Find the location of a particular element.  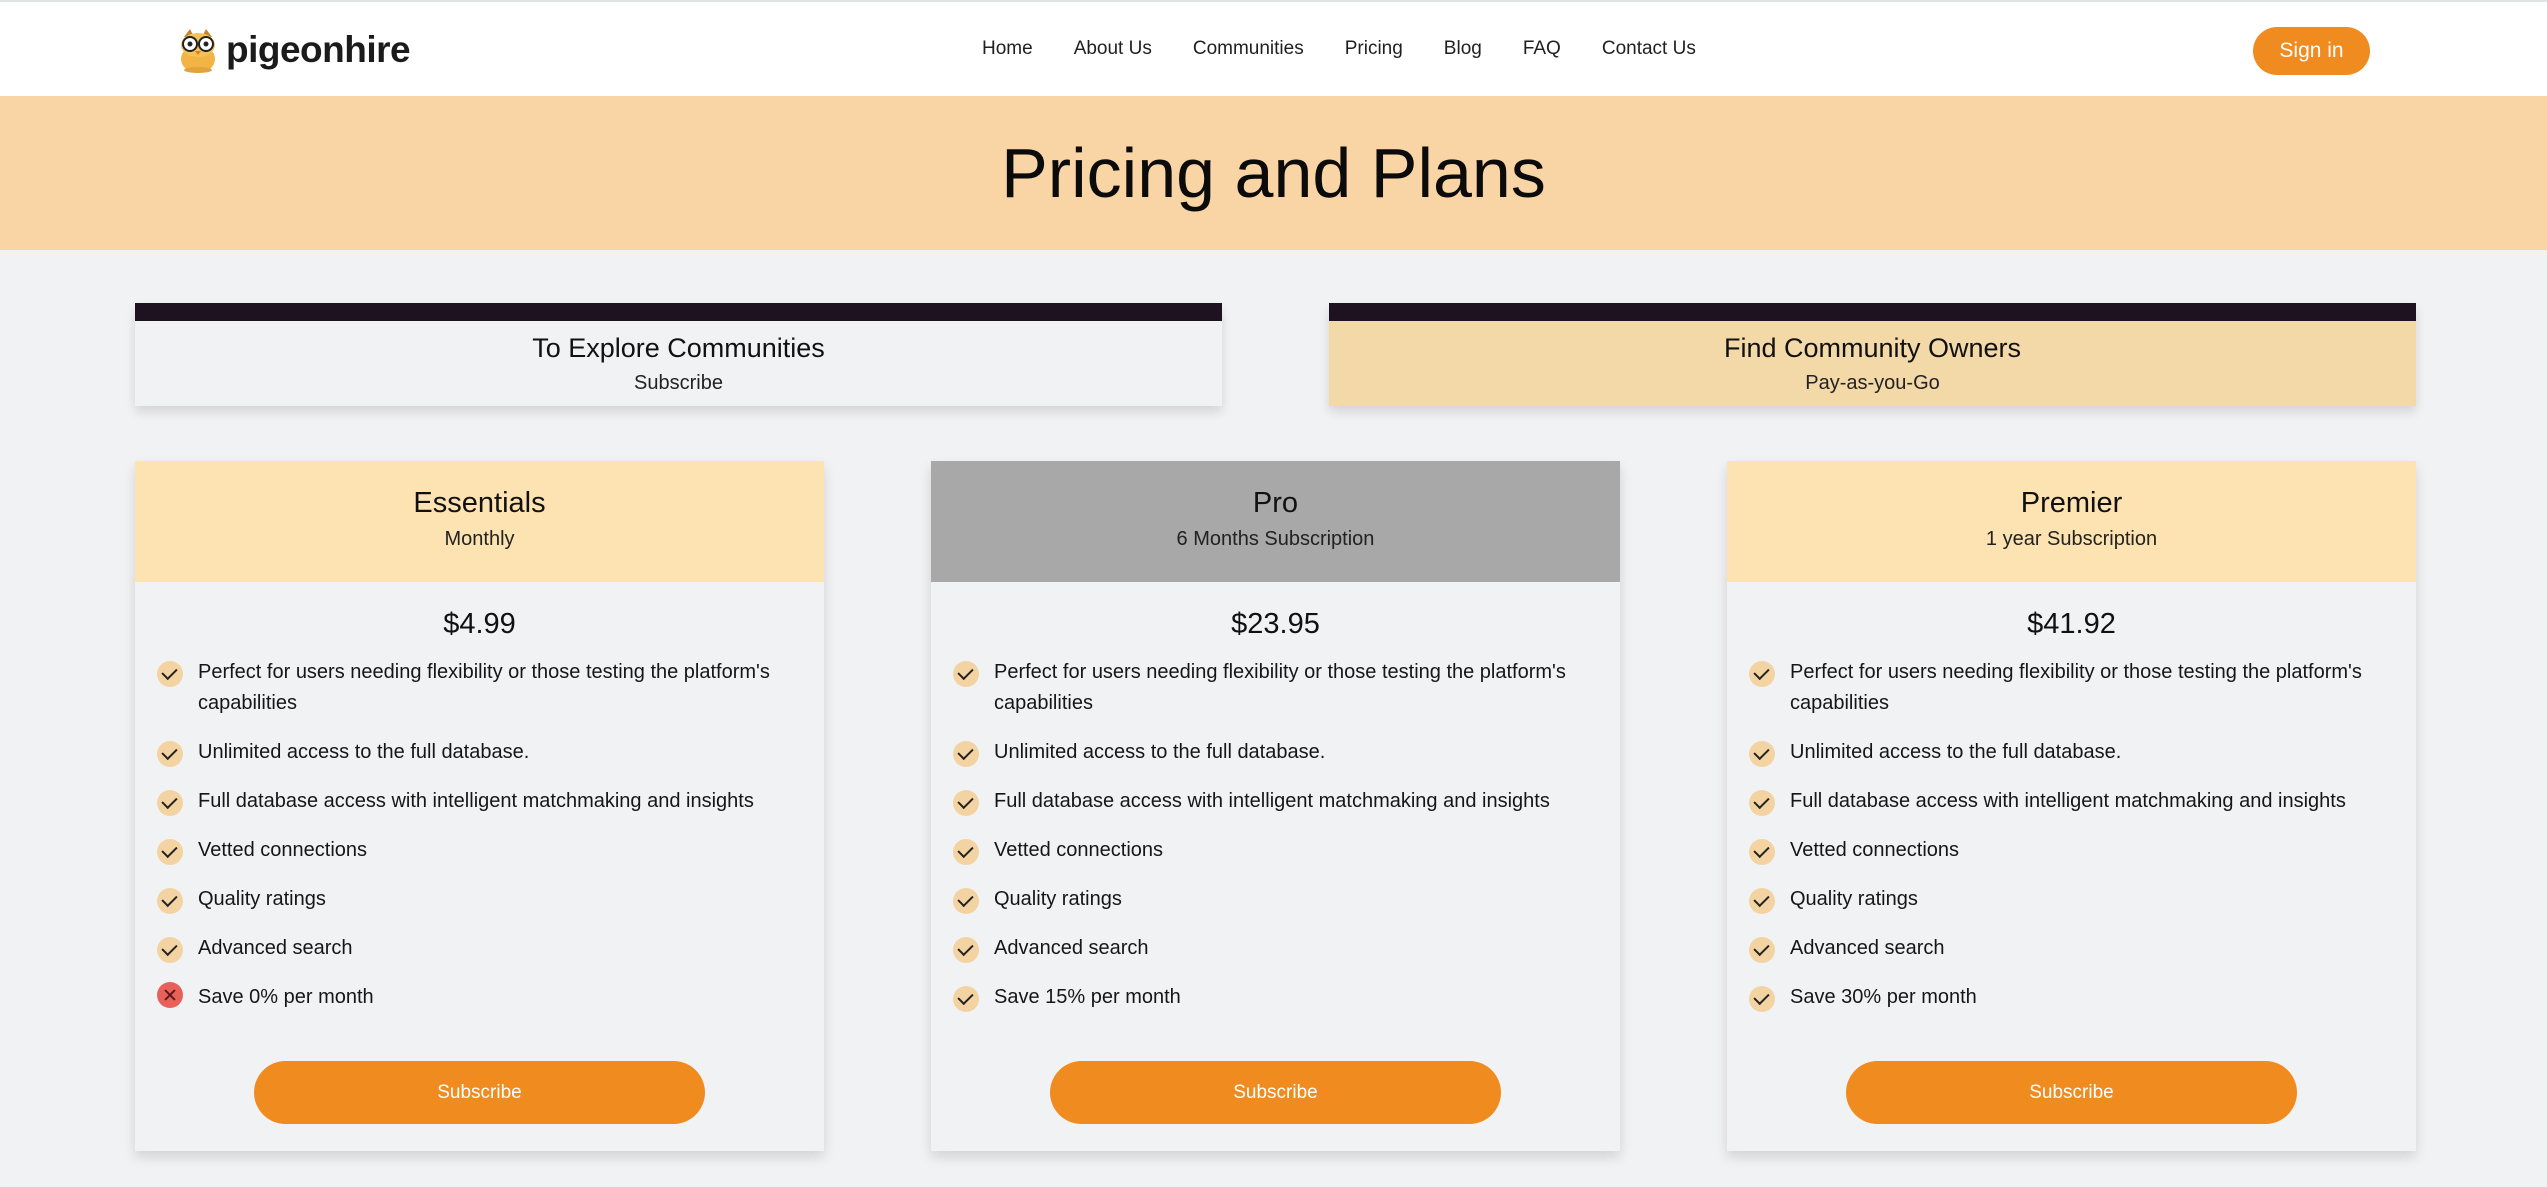

tab-title: To Explore Communities is located at coordinates (678, 348).